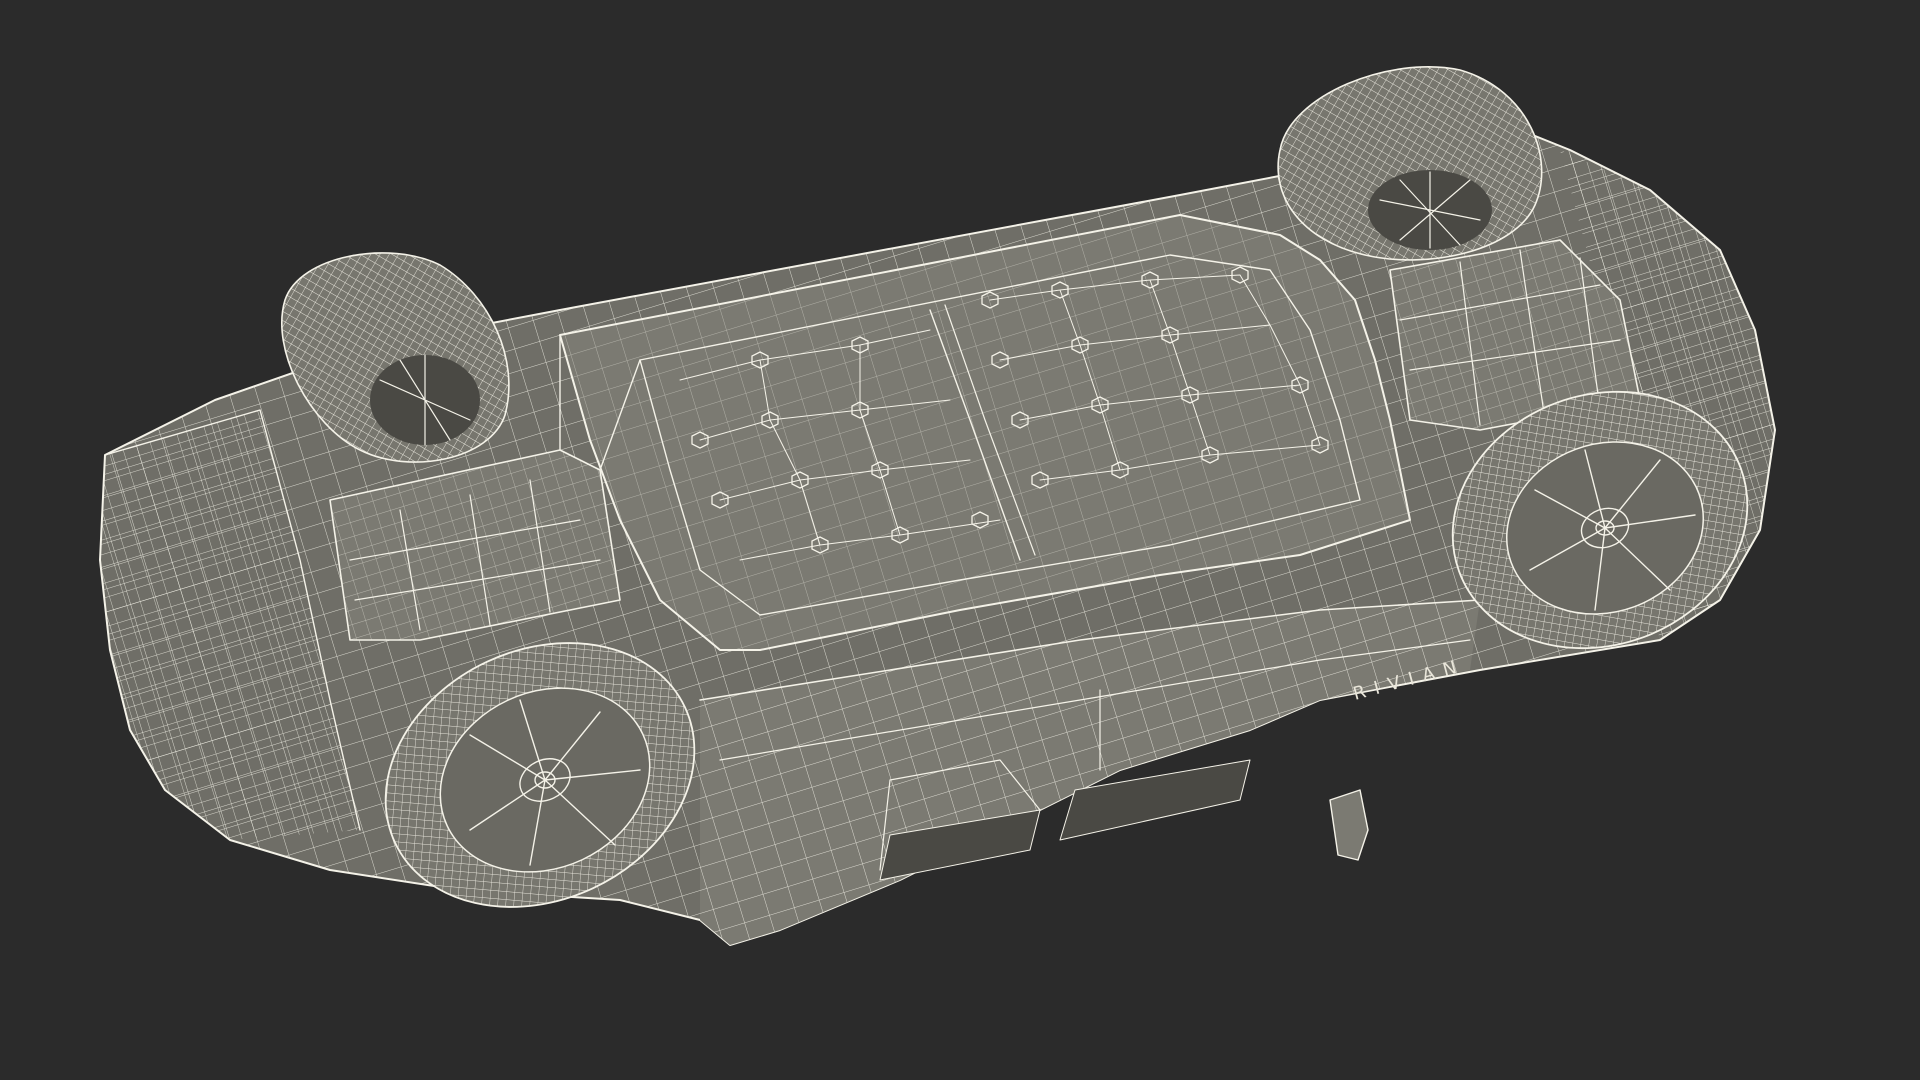 The height and width of the screenshot is (1080, 1920). Describe the element at coordinates (1410, 163) in the screenshot. I see `wheel-rear-upper` at that location.